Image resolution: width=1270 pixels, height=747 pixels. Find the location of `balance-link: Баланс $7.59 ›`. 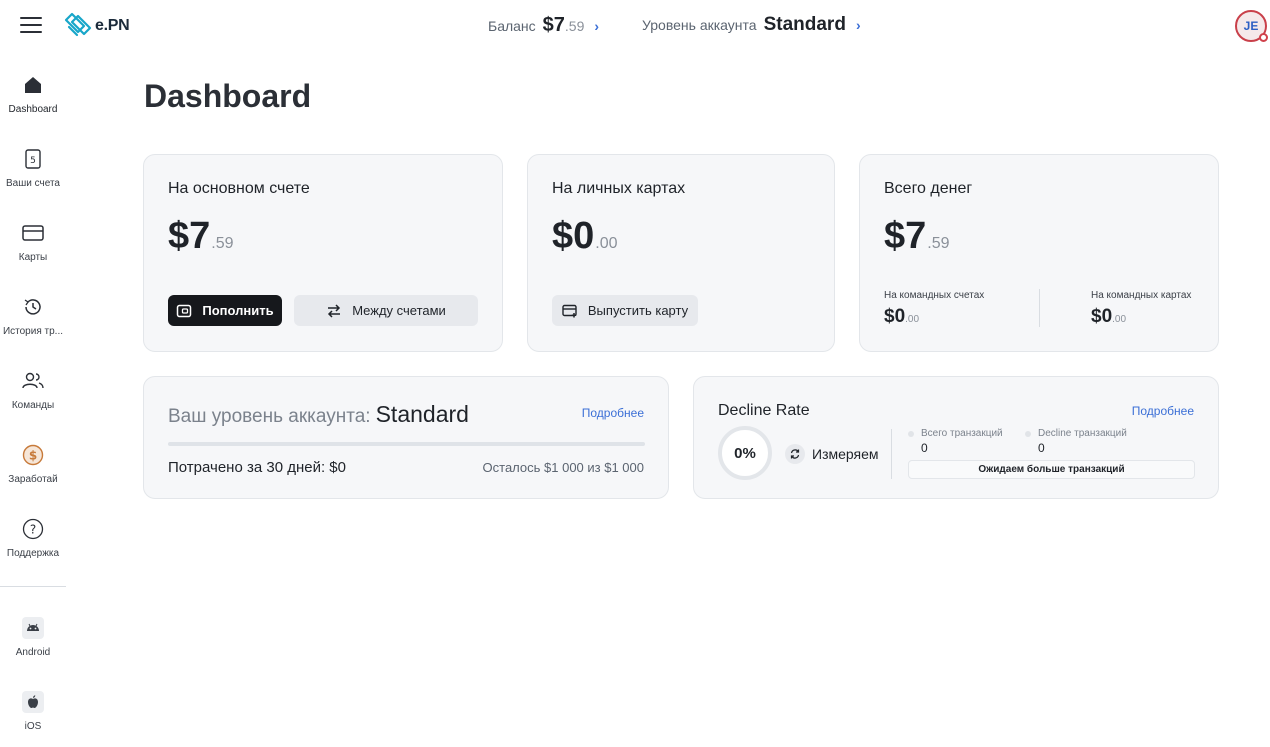

balance-link: Баланс $7.59 › is located at coordinates (543, 25).